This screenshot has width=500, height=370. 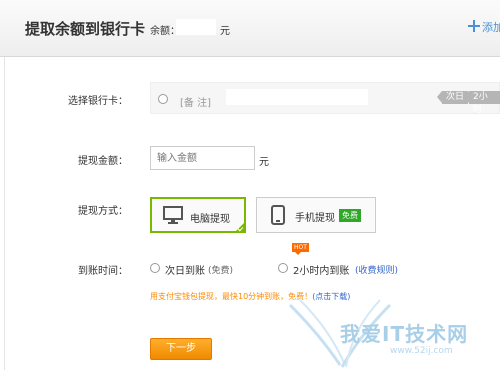 I want to click on monitor-icon, so click(x=173, y=215).